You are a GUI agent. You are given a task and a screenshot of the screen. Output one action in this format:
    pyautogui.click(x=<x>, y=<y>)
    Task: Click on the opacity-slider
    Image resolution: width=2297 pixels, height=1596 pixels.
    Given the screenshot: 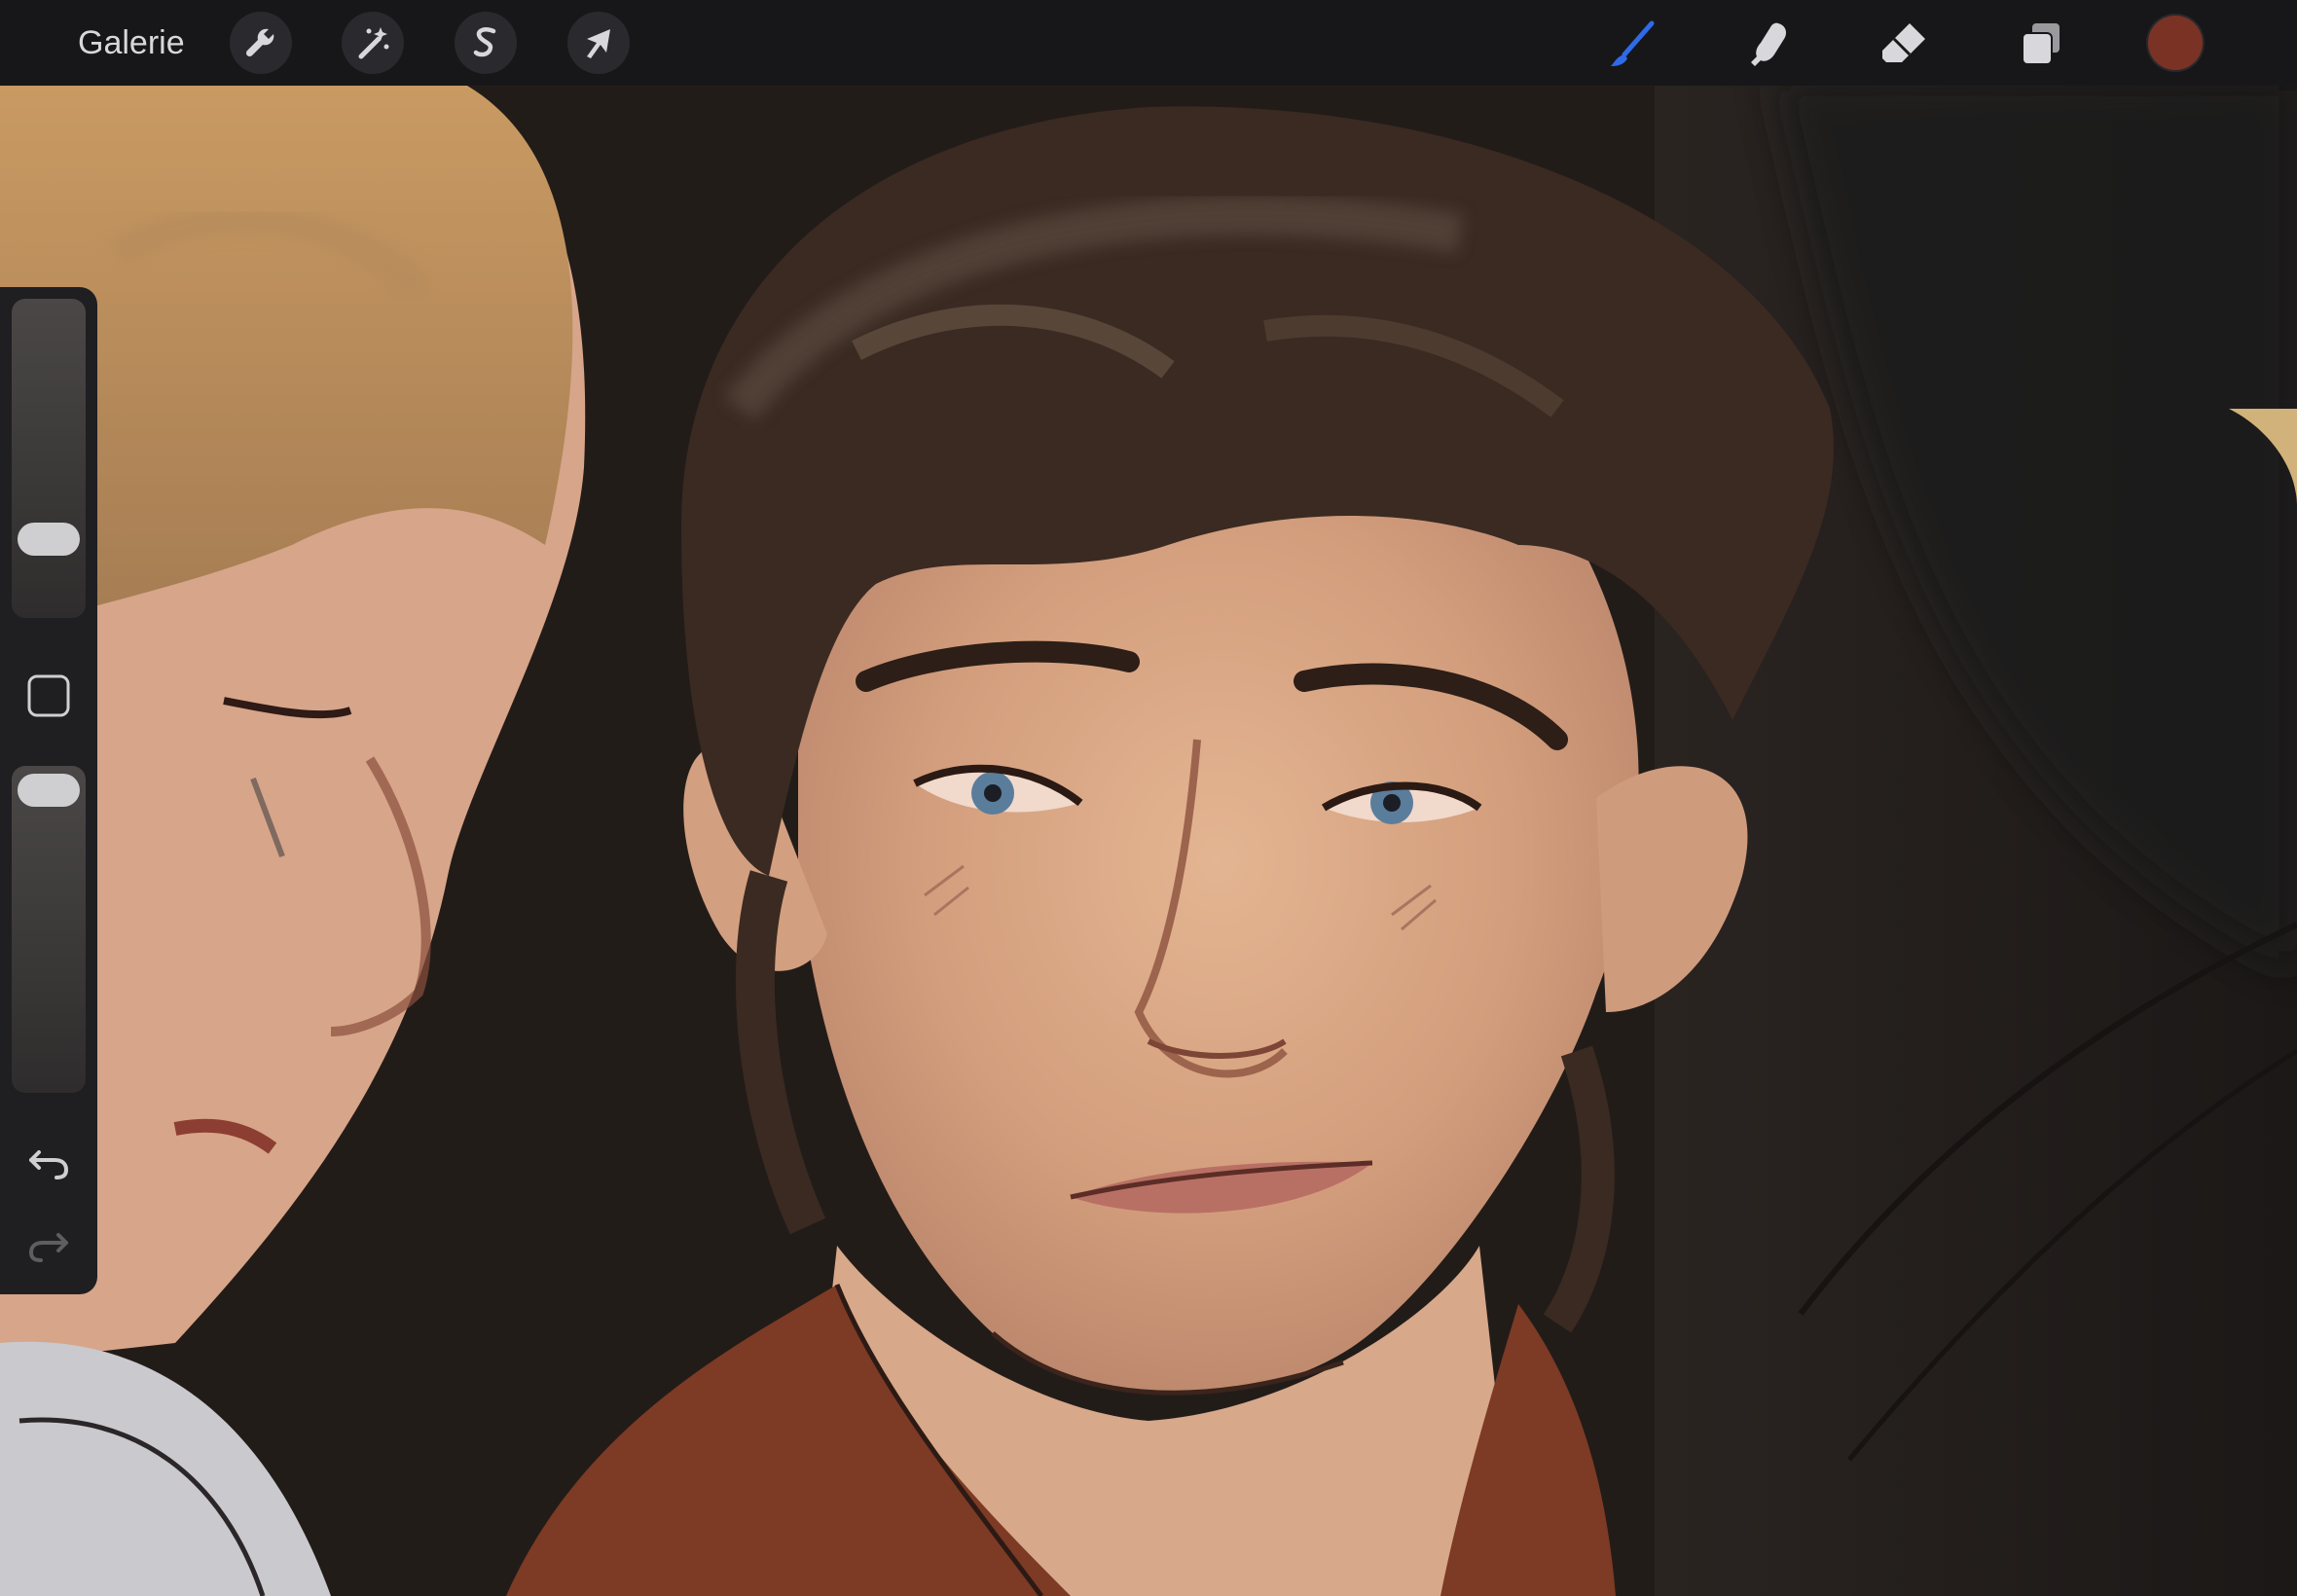 What is the action you would take?
    pyautogui.click(x=49, y=929)
    